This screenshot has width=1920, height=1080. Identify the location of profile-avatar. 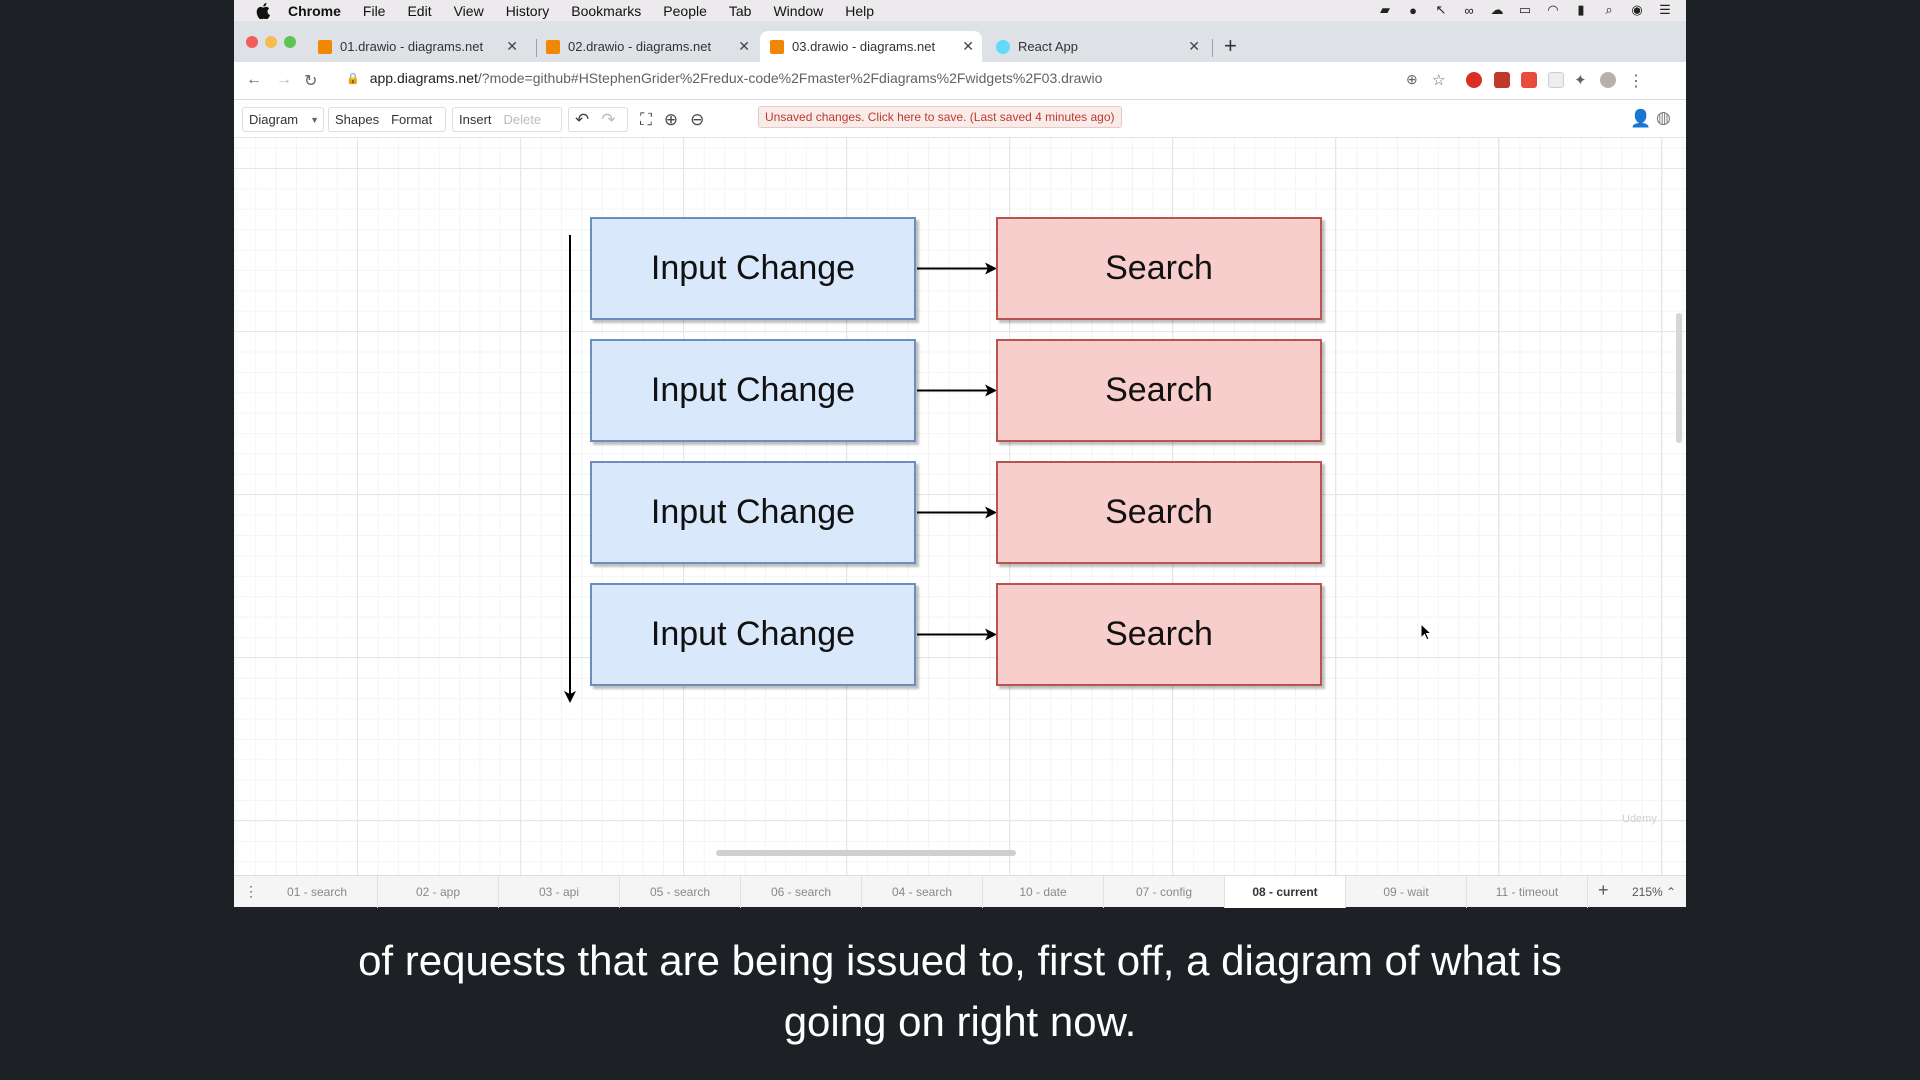
(1608, 80).